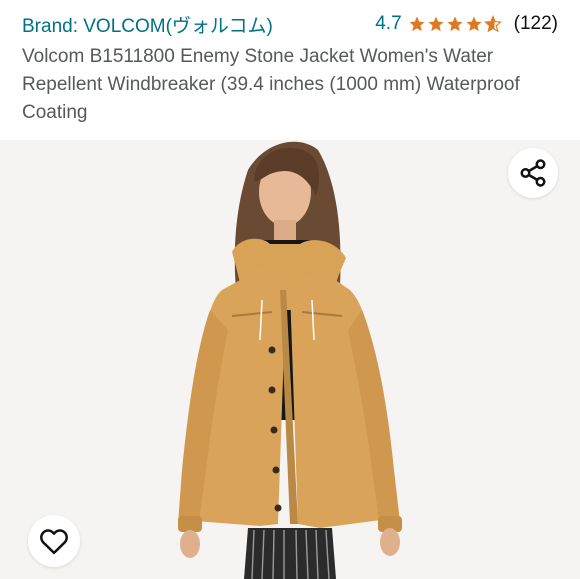  What do you see at coordinates (535, 23) in the screenshot?
I see `review-count: (122)` at bounding box center [535, 23].